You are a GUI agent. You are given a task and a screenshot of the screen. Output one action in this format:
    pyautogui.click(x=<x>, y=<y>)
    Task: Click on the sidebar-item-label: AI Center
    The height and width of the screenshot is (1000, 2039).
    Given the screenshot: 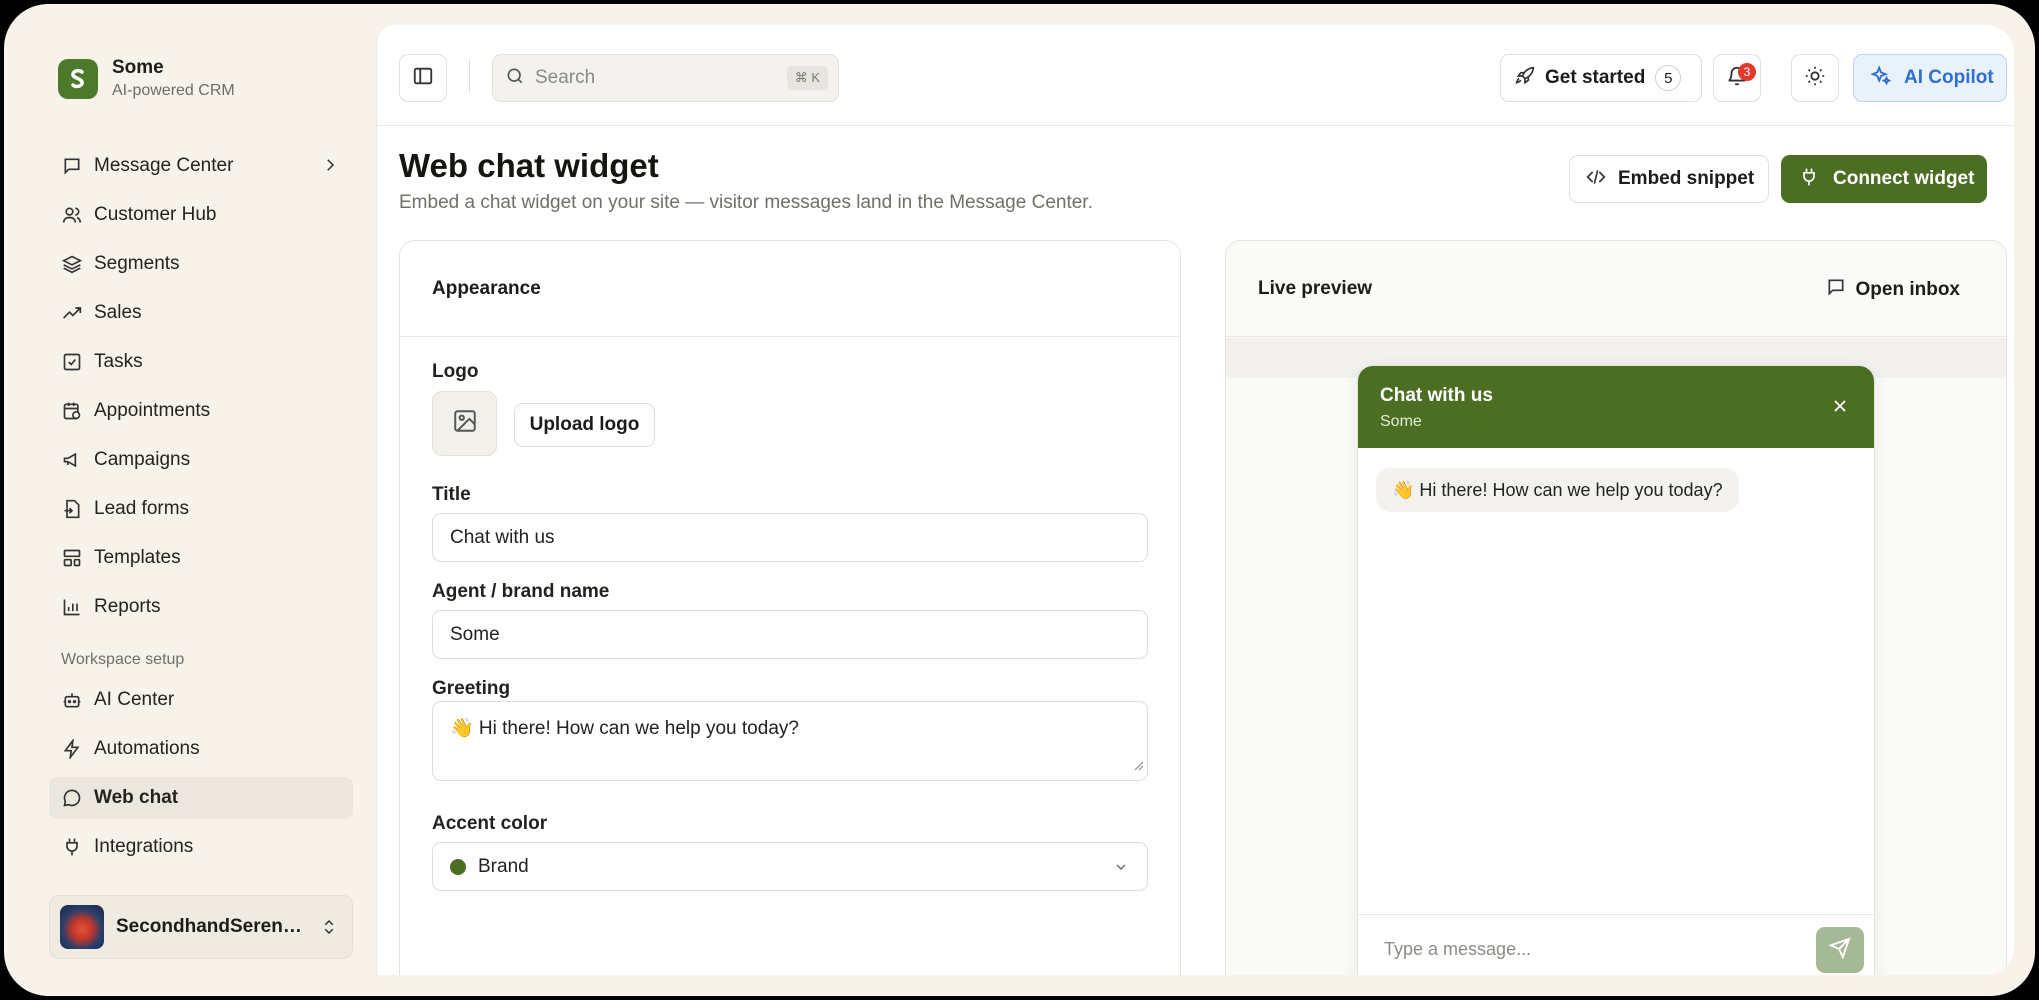 What is the action you would take?
    pyautogui.click(x=134, y=699)
    